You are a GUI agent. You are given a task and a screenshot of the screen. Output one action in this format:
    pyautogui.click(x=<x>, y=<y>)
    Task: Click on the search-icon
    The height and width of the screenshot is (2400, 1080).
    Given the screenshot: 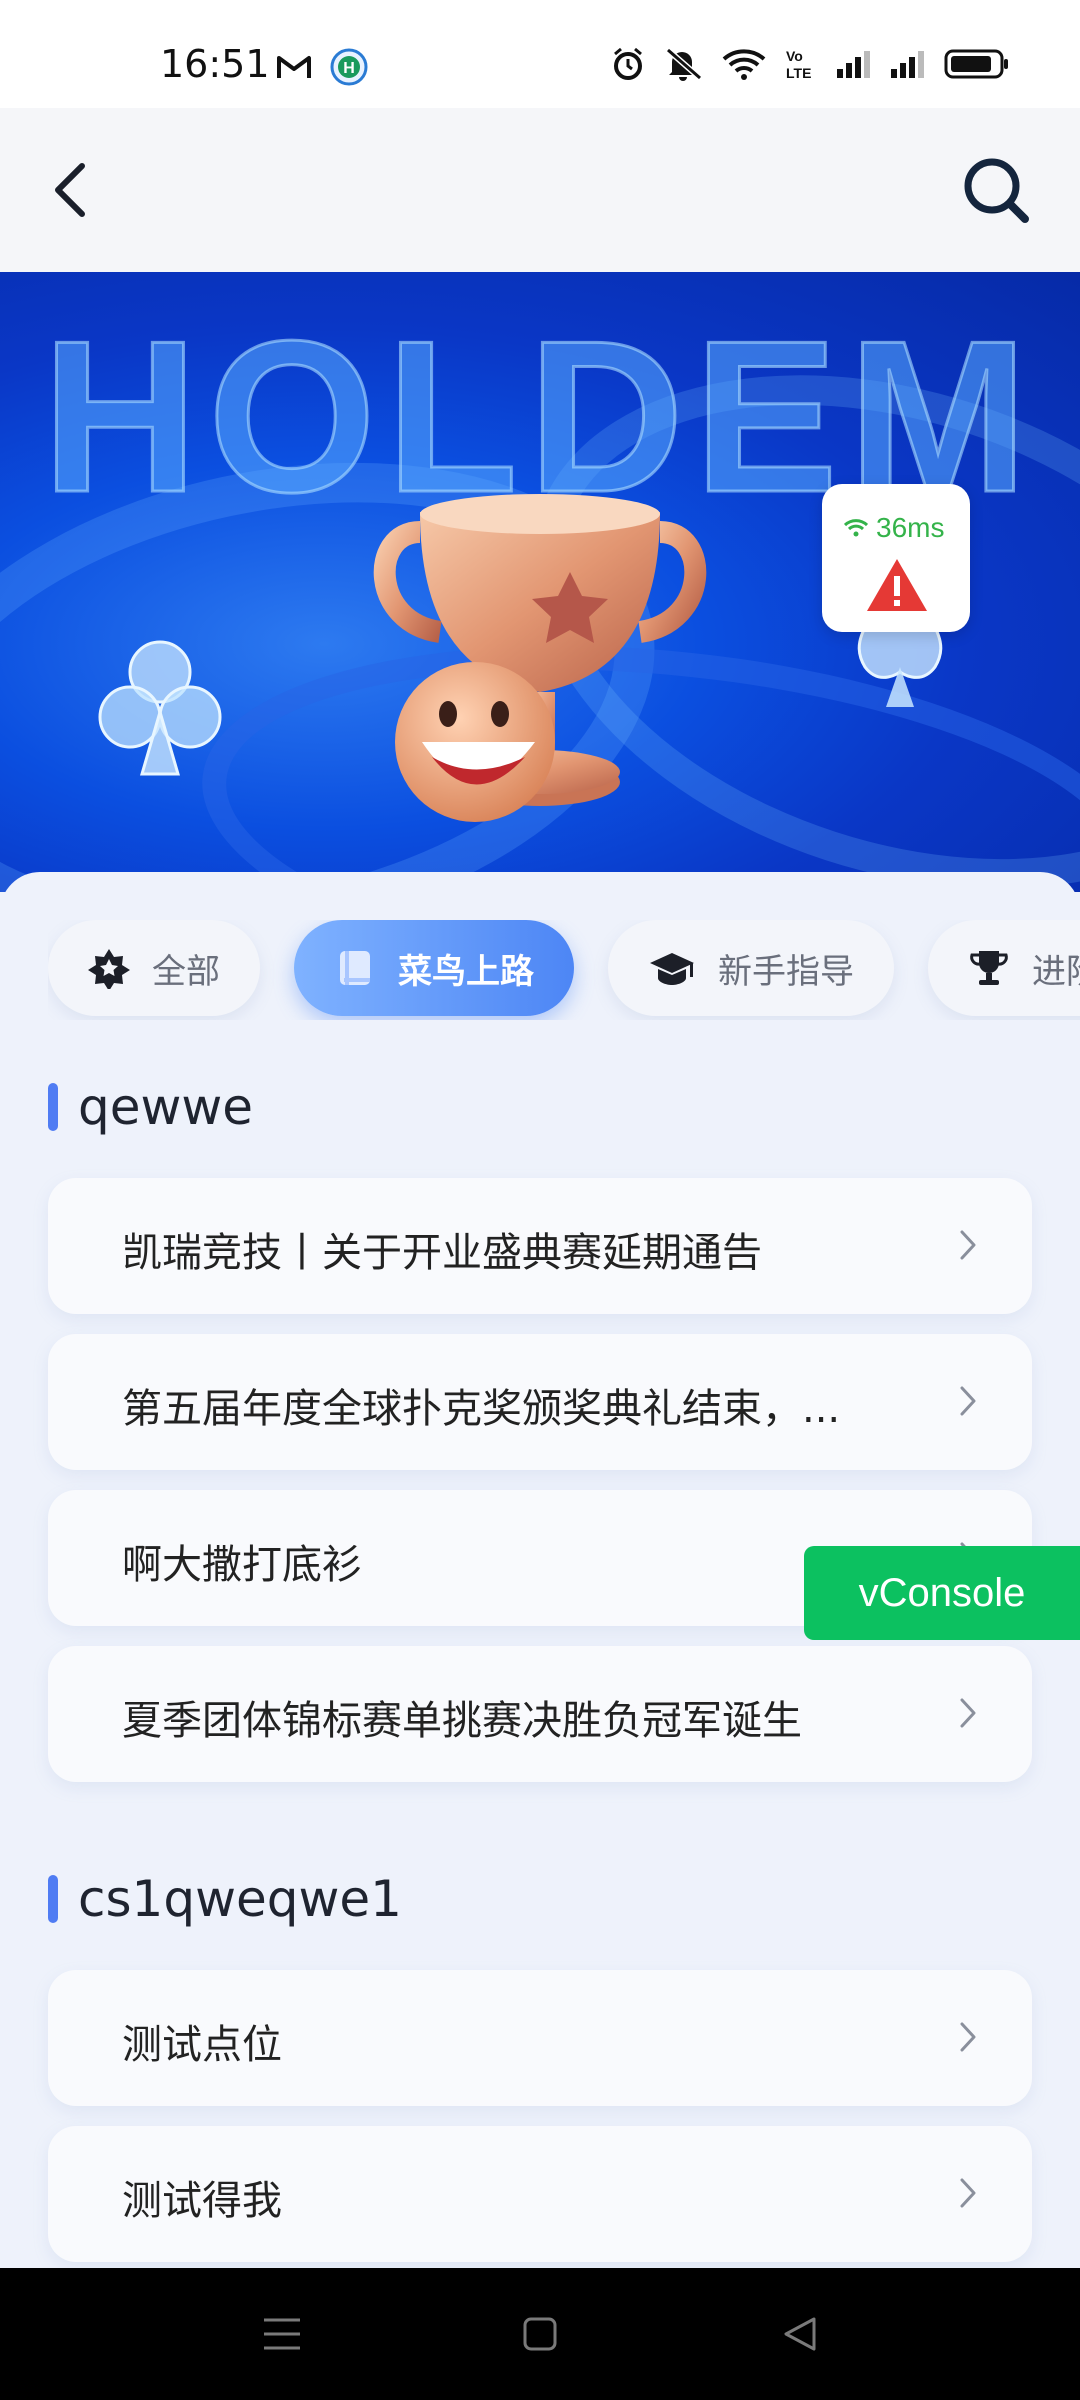 What is the action you would take?
    pyautogui.click(x=996, y=190)
    